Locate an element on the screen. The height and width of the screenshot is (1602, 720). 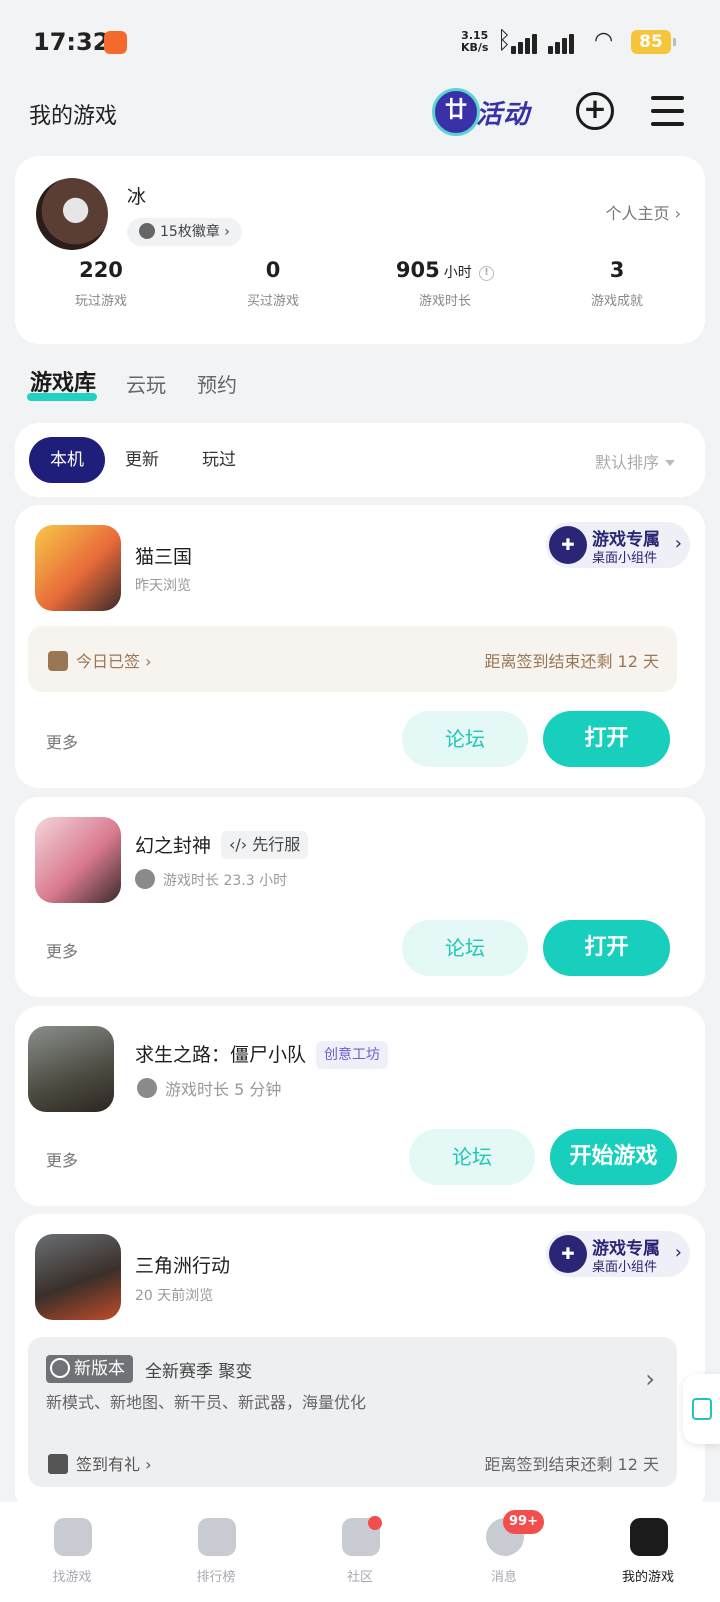
activity-label: 活动 is located at coordinates (503, 115).